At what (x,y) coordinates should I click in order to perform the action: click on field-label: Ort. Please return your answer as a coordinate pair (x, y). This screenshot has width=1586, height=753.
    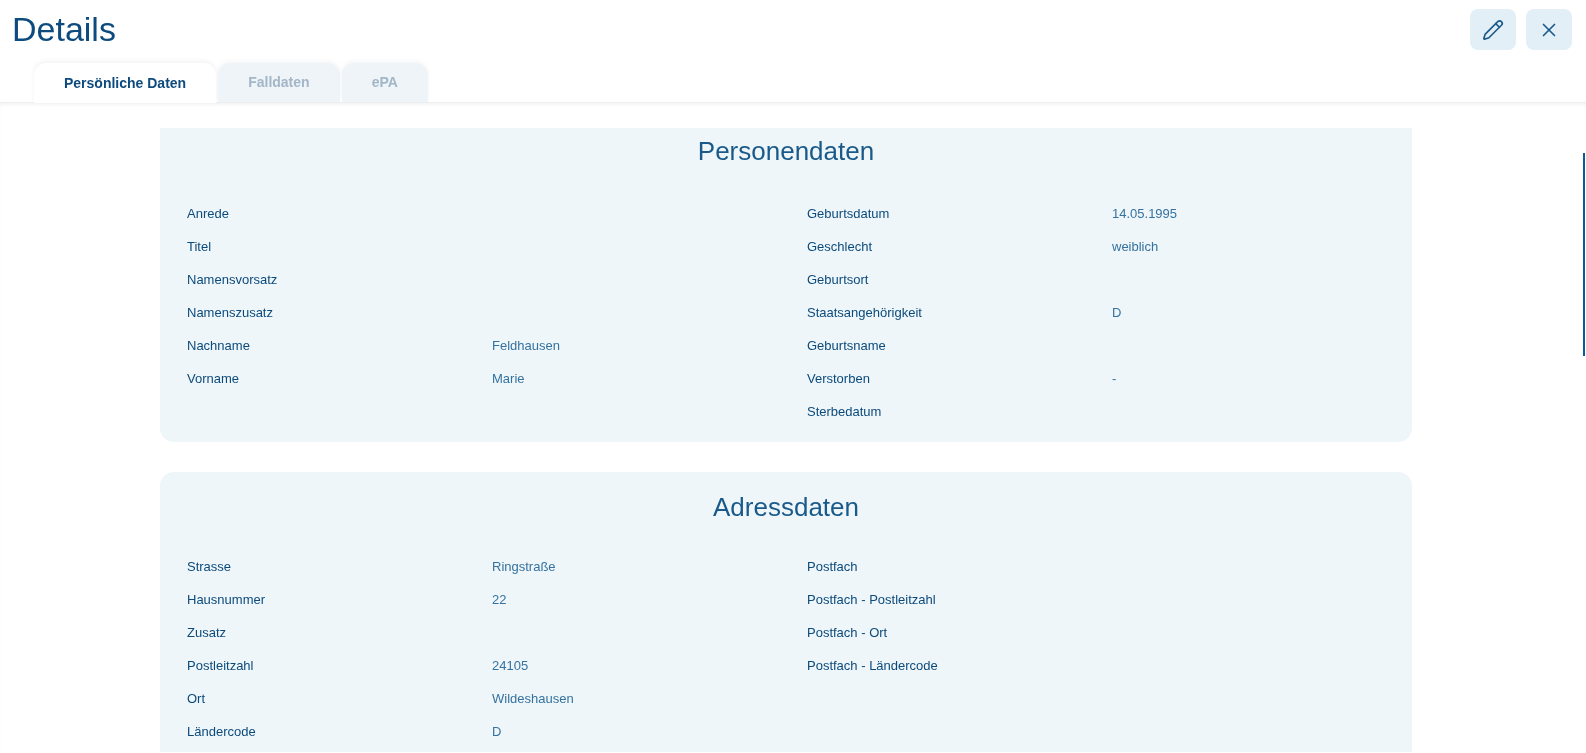
    Looking at the image, I should click on (196, 698).